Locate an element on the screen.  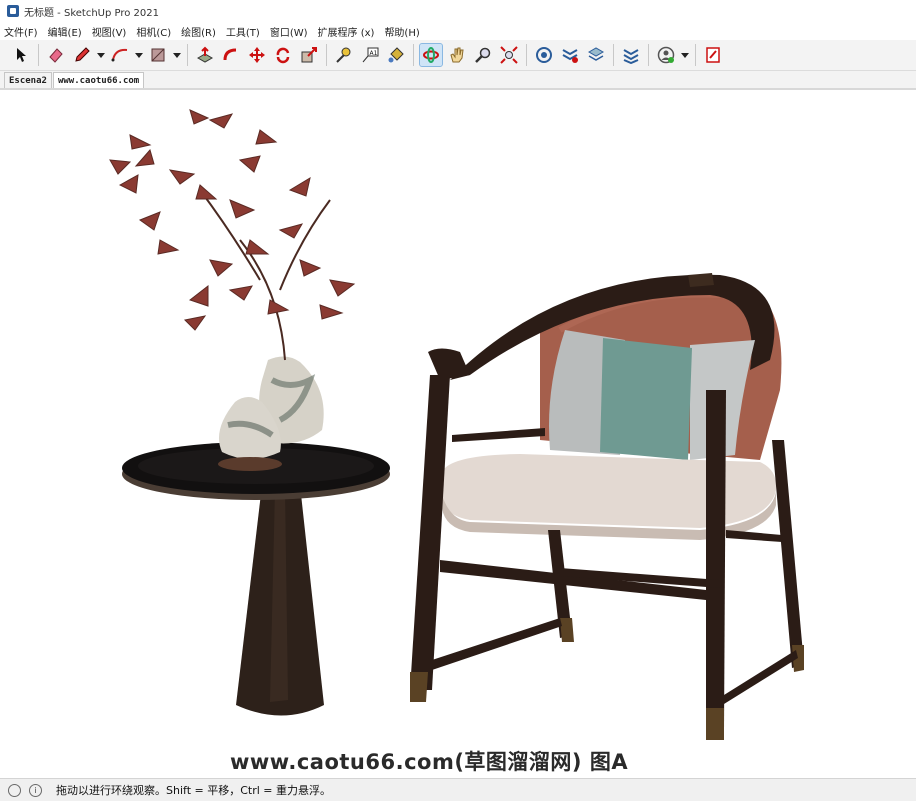
zoom-extents-button is located at coordinates (509, 55).